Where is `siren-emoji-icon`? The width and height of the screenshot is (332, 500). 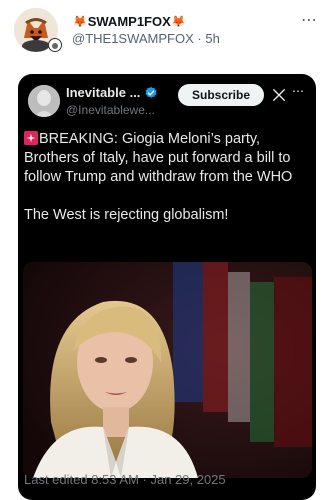
siren-emoji-icon is located at coordinates (31, 138).